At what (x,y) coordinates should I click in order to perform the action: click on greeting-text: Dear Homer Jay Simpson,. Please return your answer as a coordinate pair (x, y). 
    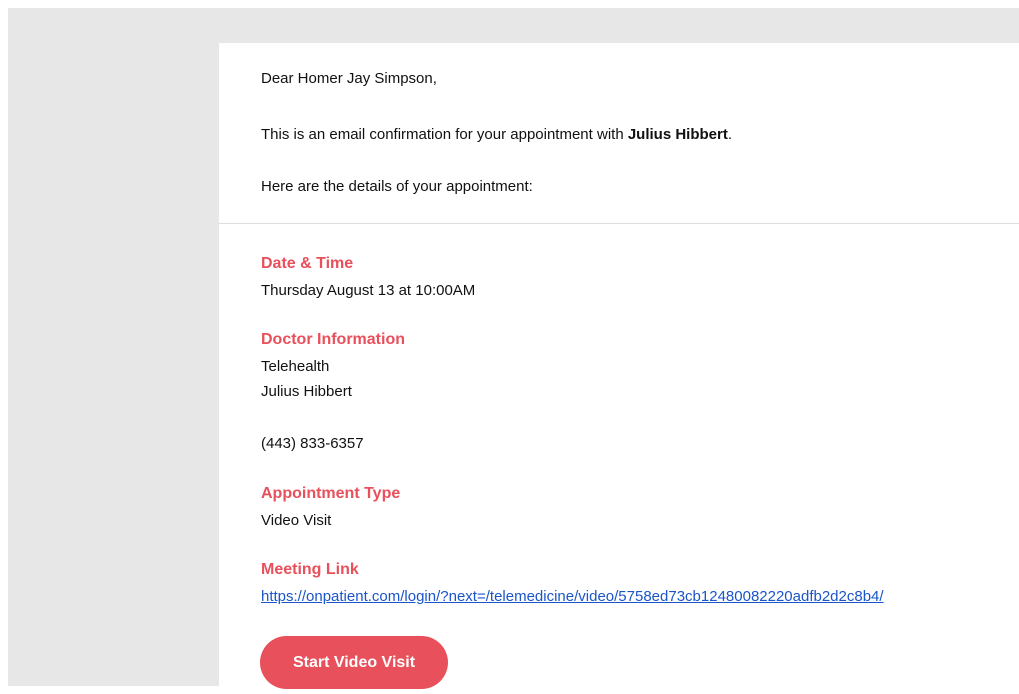
    Looking at the image, I should click on (349, 78).